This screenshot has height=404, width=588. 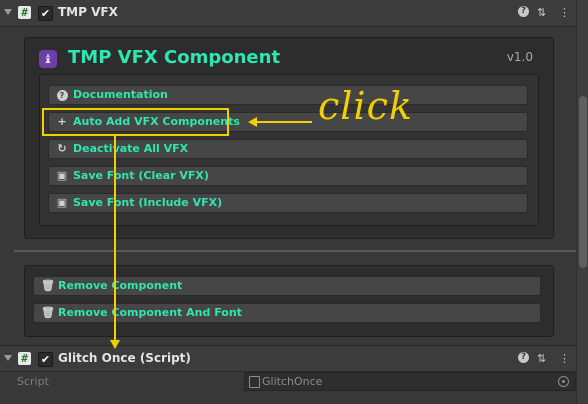 What do you see at coordinates (148, 202) in the screenshot?
I see `save-font-include-label: Save Font (Include VFX)` at bounding box center [148, 202].